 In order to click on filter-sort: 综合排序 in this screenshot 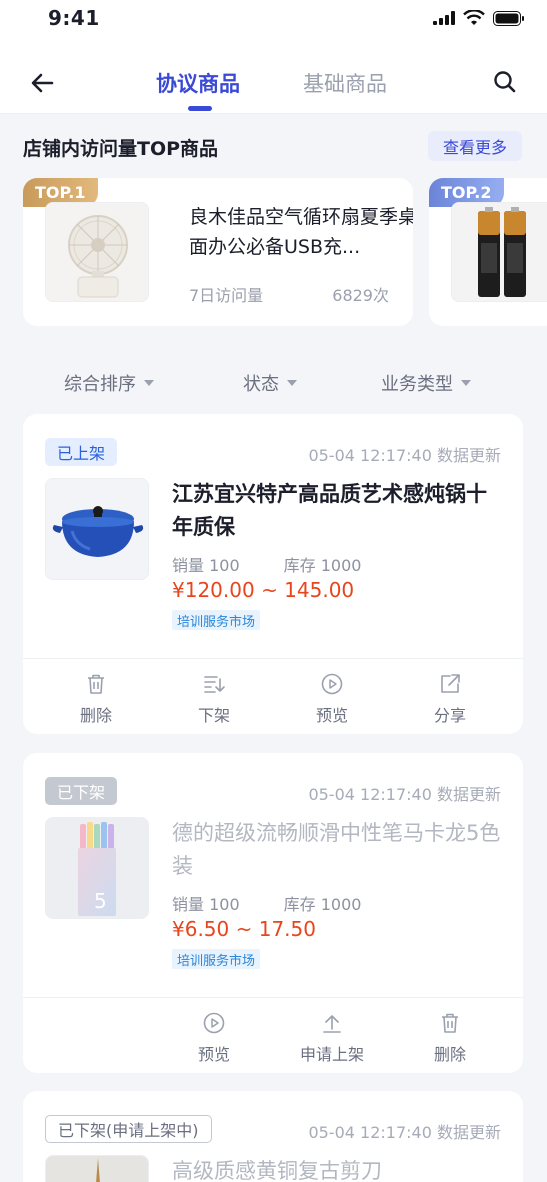, I will do `click(109, 383)`.